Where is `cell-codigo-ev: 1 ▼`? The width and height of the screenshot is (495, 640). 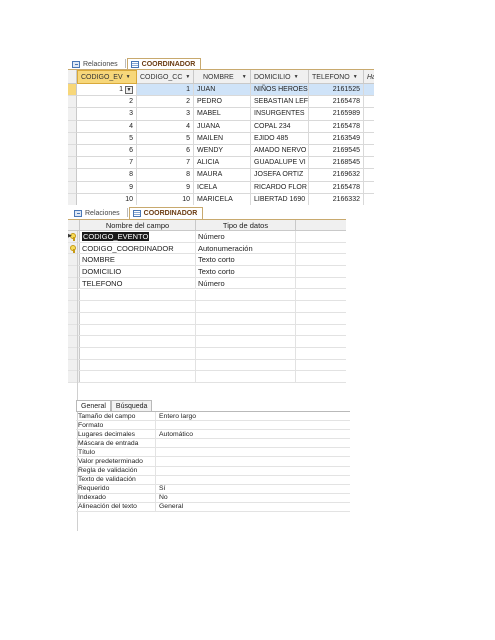 cell-codigo-ev: 1 ▼ is located at coordinates (107, 90).